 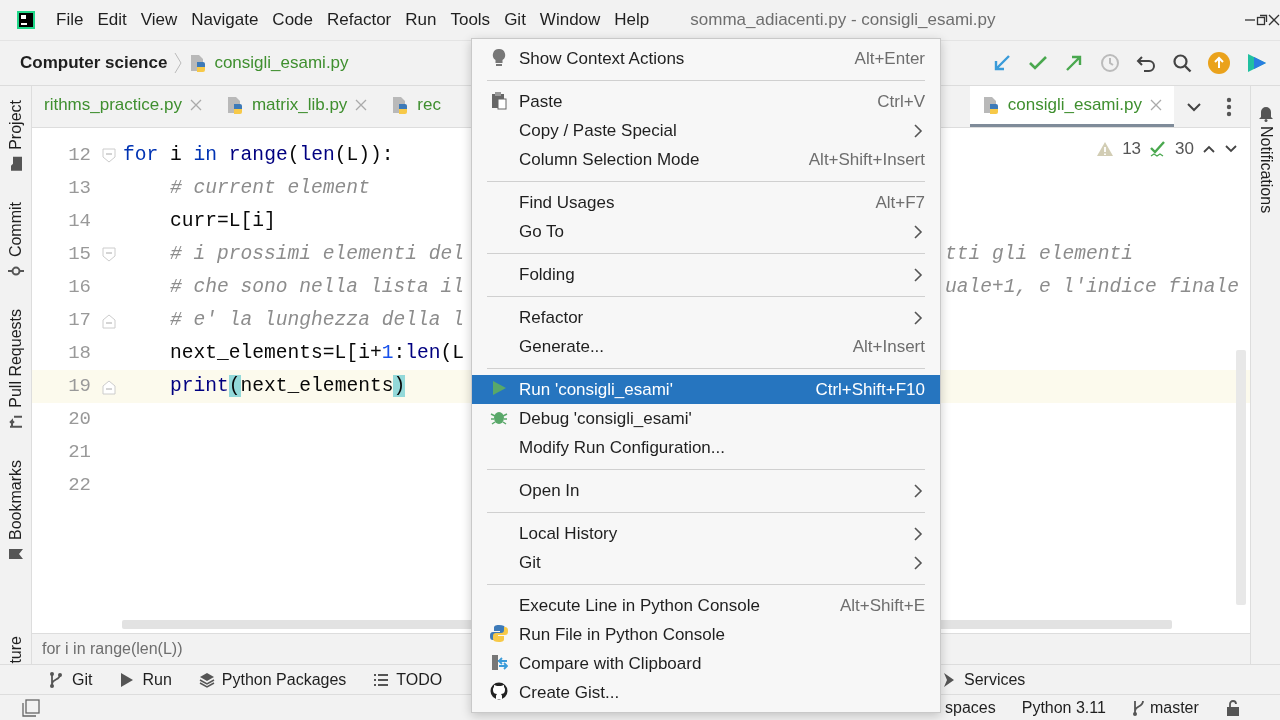 What do you see at coordinates (706, 605) in the screenshot?
I see `menu-item: Execute Line in Python Console Alt+Shift+E` at bounding box center [706, 605].